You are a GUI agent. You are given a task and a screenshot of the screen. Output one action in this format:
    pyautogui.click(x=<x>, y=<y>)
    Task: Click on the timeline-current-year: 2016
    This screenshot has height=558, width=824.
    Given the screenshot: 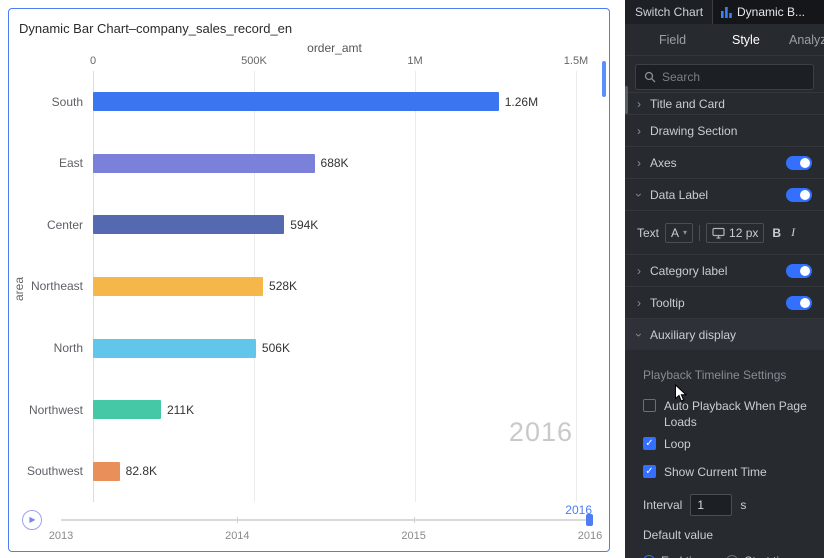 What is the action you would take?
    pyautogui.click(x=578, y=510)
    